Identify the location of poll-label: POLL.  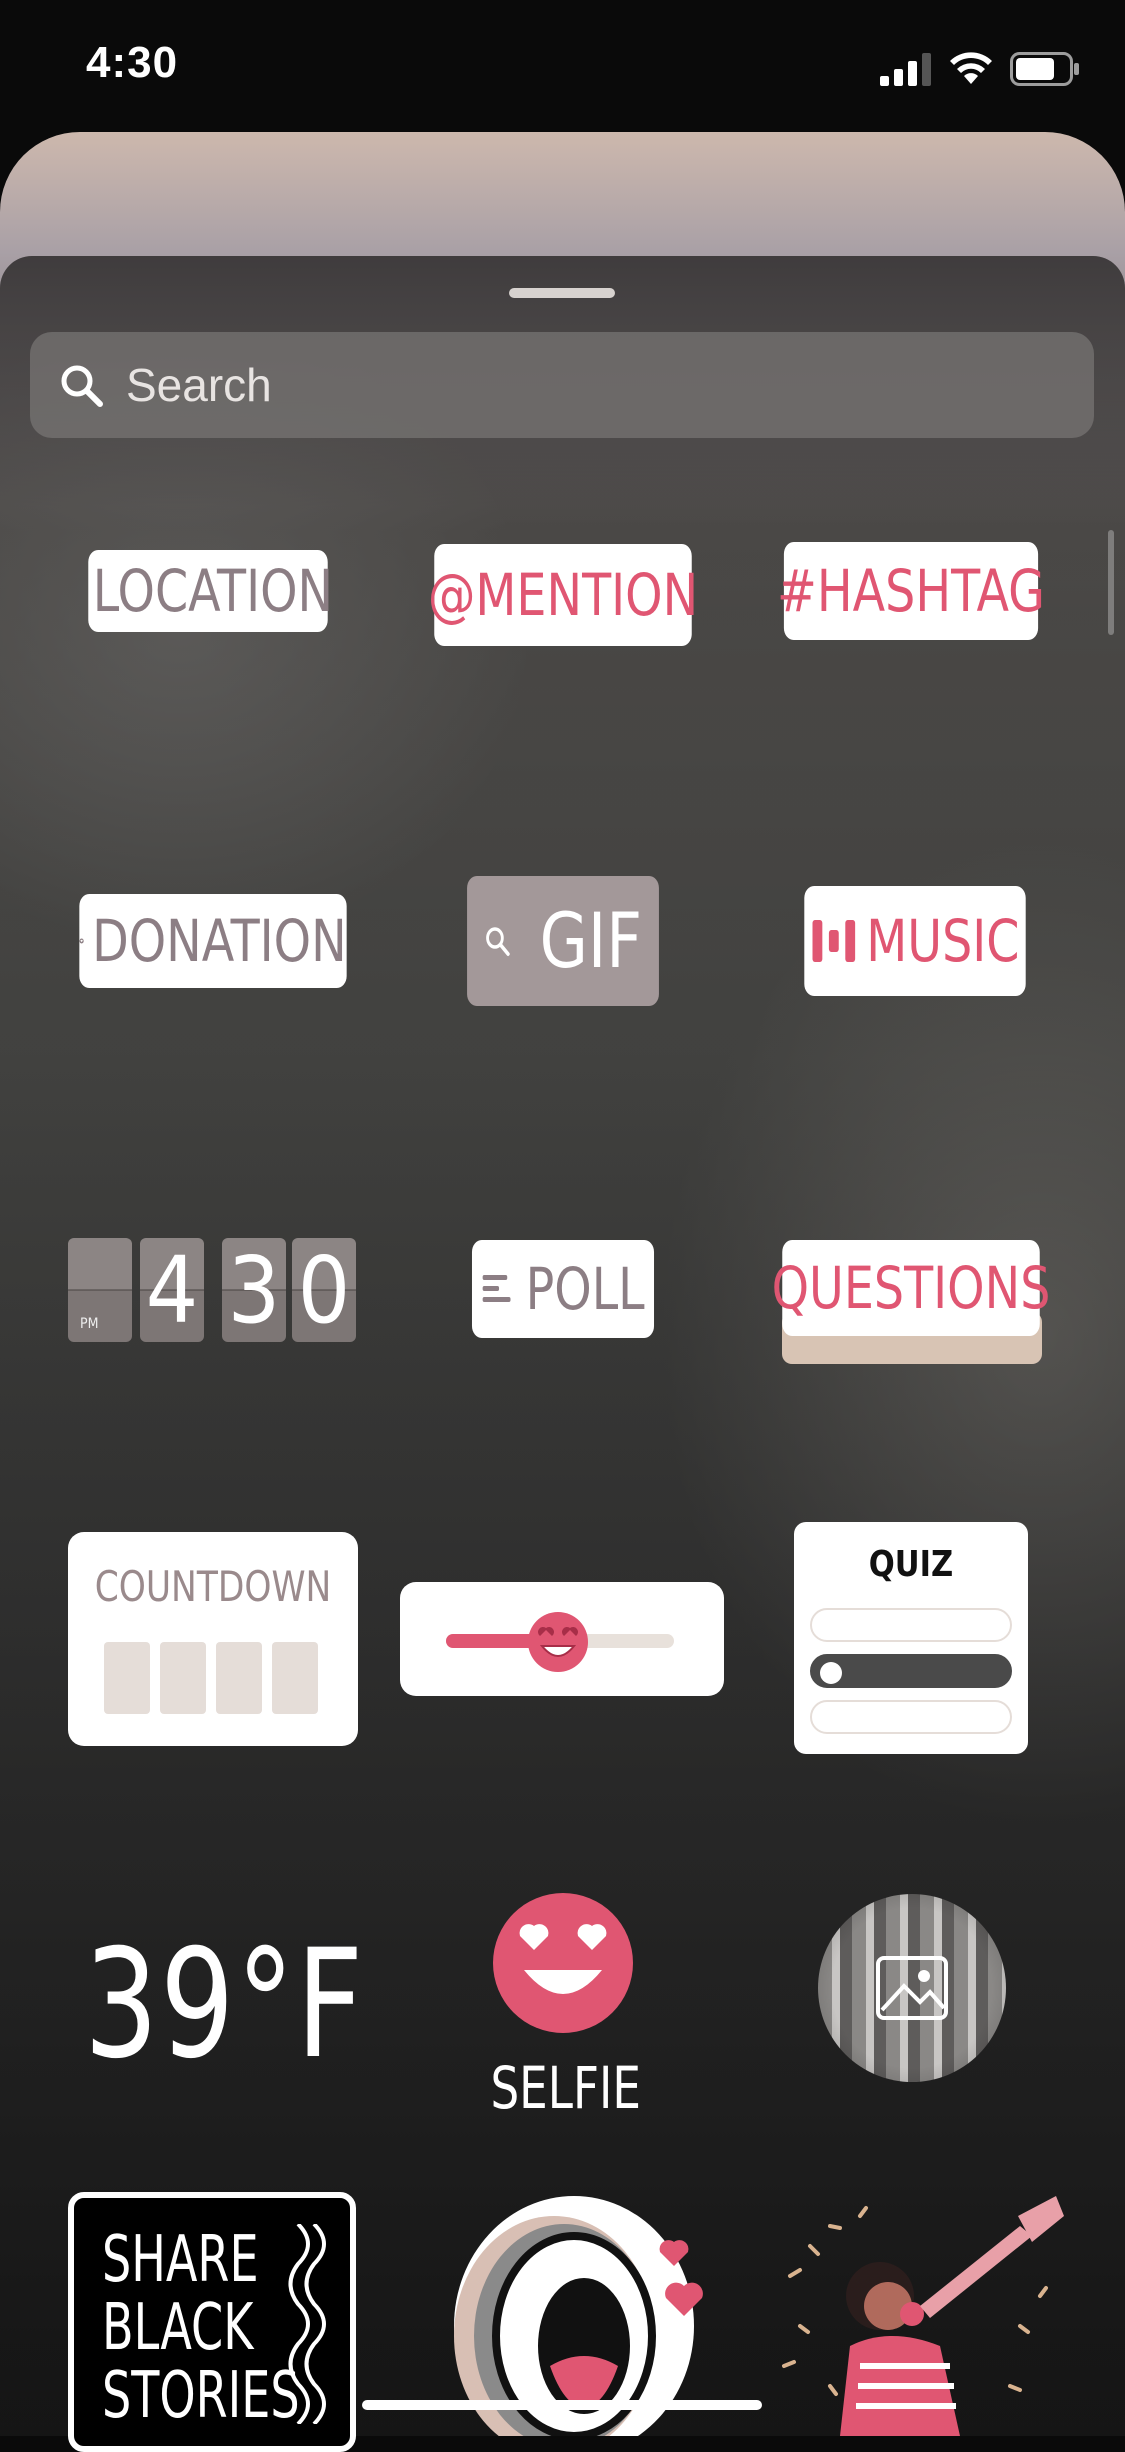
(585, 1289).